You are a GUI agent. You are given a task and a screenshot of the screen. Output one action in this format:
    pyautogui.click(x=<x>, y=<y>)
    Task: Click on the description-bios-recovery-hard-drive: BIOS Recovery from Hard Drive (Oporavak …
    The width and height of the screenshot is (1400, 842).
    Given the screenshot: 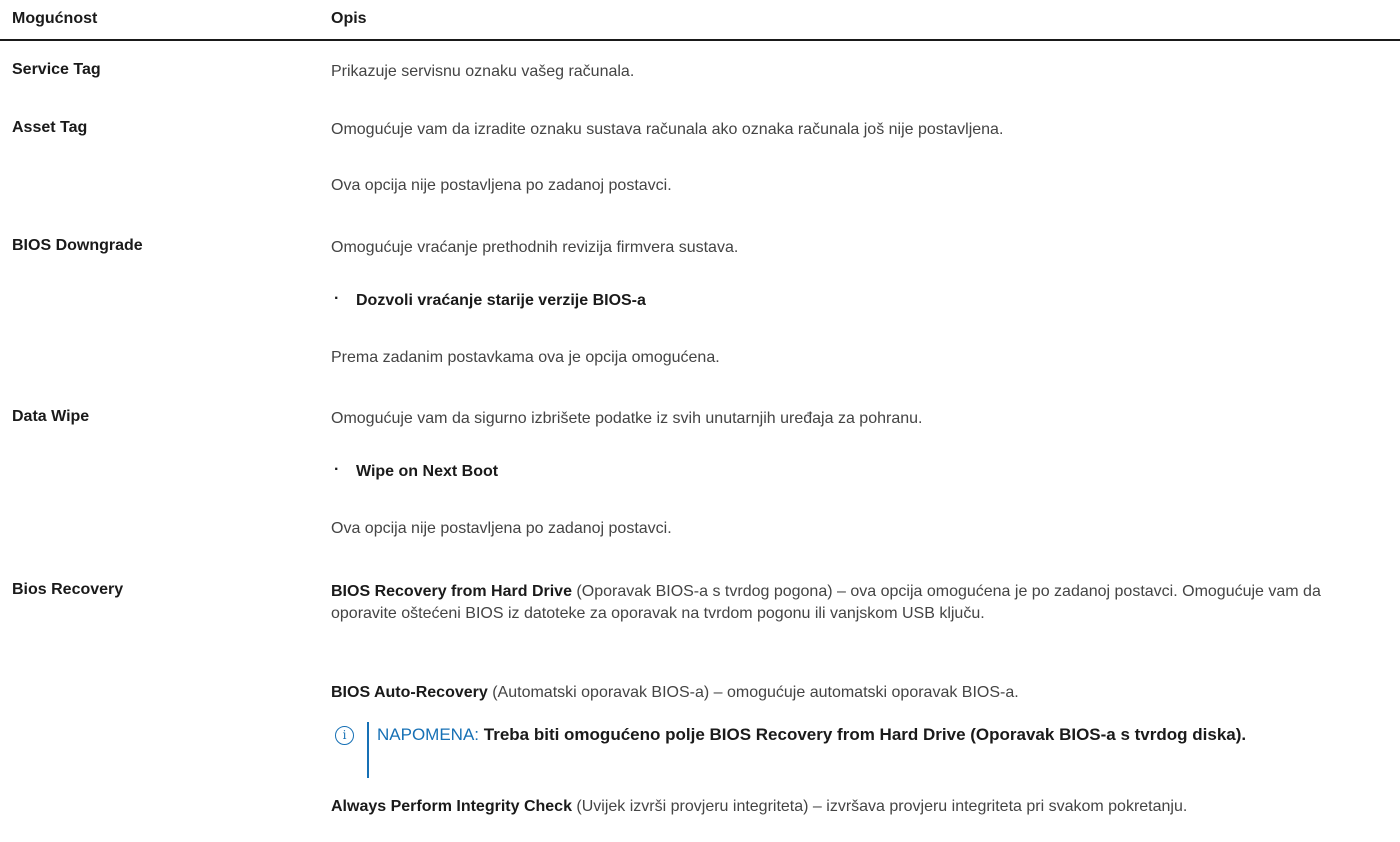 What is the action you would take?
    pyautogui.click(x=856, y=603)
    